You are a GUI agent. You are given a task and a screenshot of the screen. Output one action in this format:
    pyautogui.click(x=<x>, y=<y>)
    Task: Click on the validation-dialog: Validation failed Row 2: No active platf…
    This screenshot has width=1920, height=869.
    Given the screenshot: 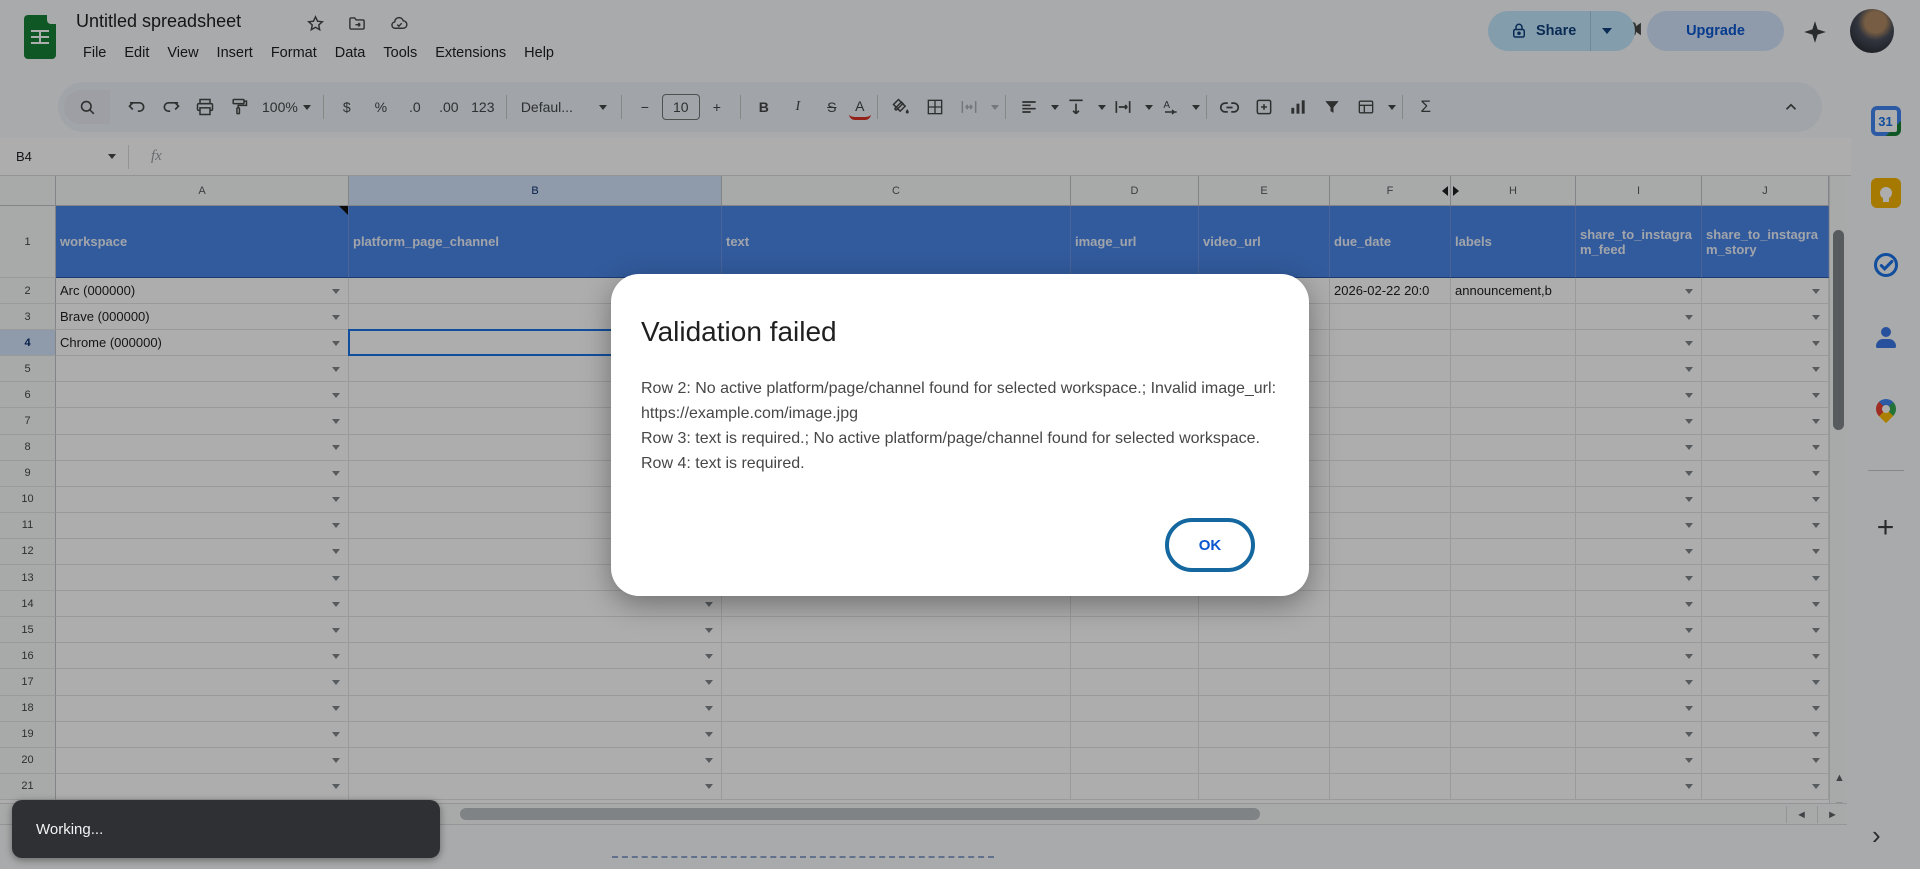 What is the action you would take?
    pyautogui.click(x=960, y=435)
    